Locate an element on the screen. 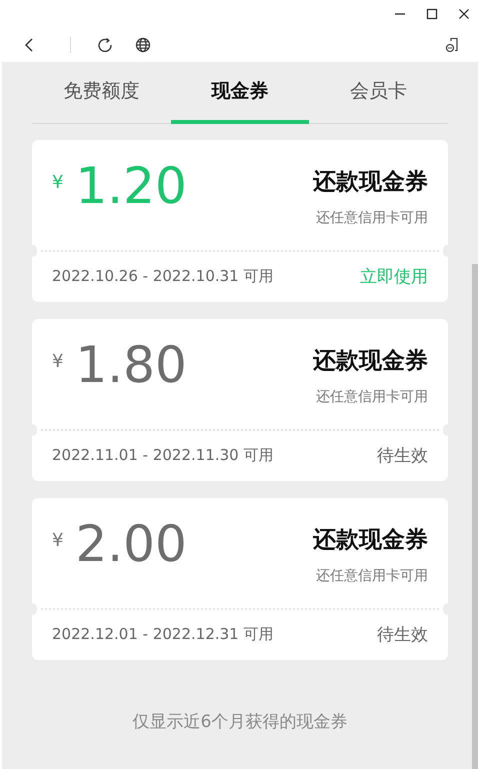 The width and height of the screenshot is (480, 769). tab: 会员卡 is located at coordinates (378, 93).